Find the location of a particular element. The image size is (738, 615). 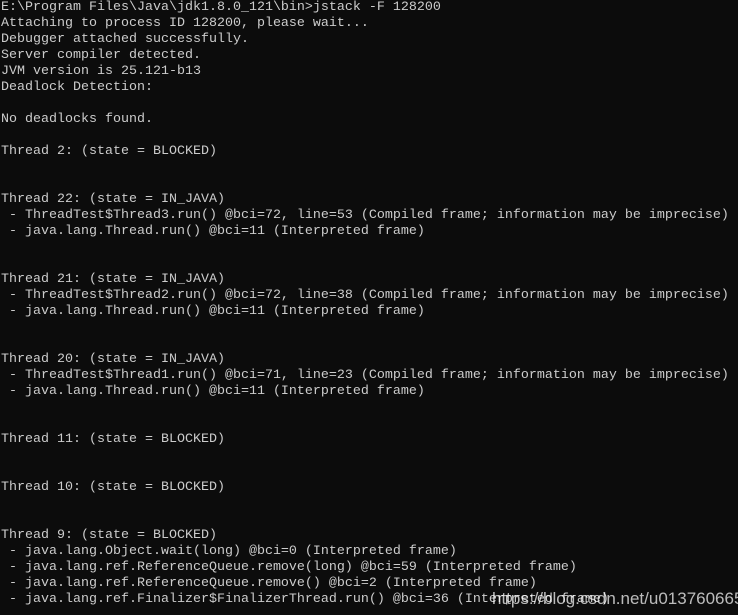

console-line: JVM version is 25.121-b13 is located at coordinates (101, 71).